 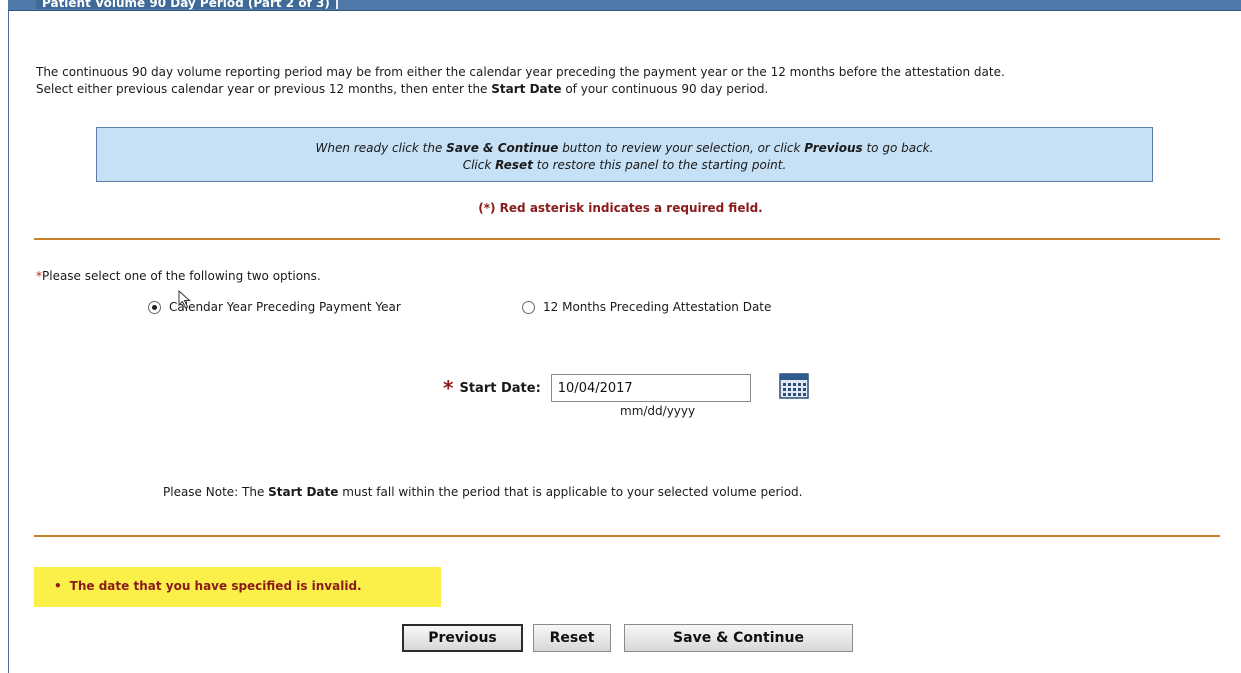 I want to click on divider-top, so click(x=627, y=239).